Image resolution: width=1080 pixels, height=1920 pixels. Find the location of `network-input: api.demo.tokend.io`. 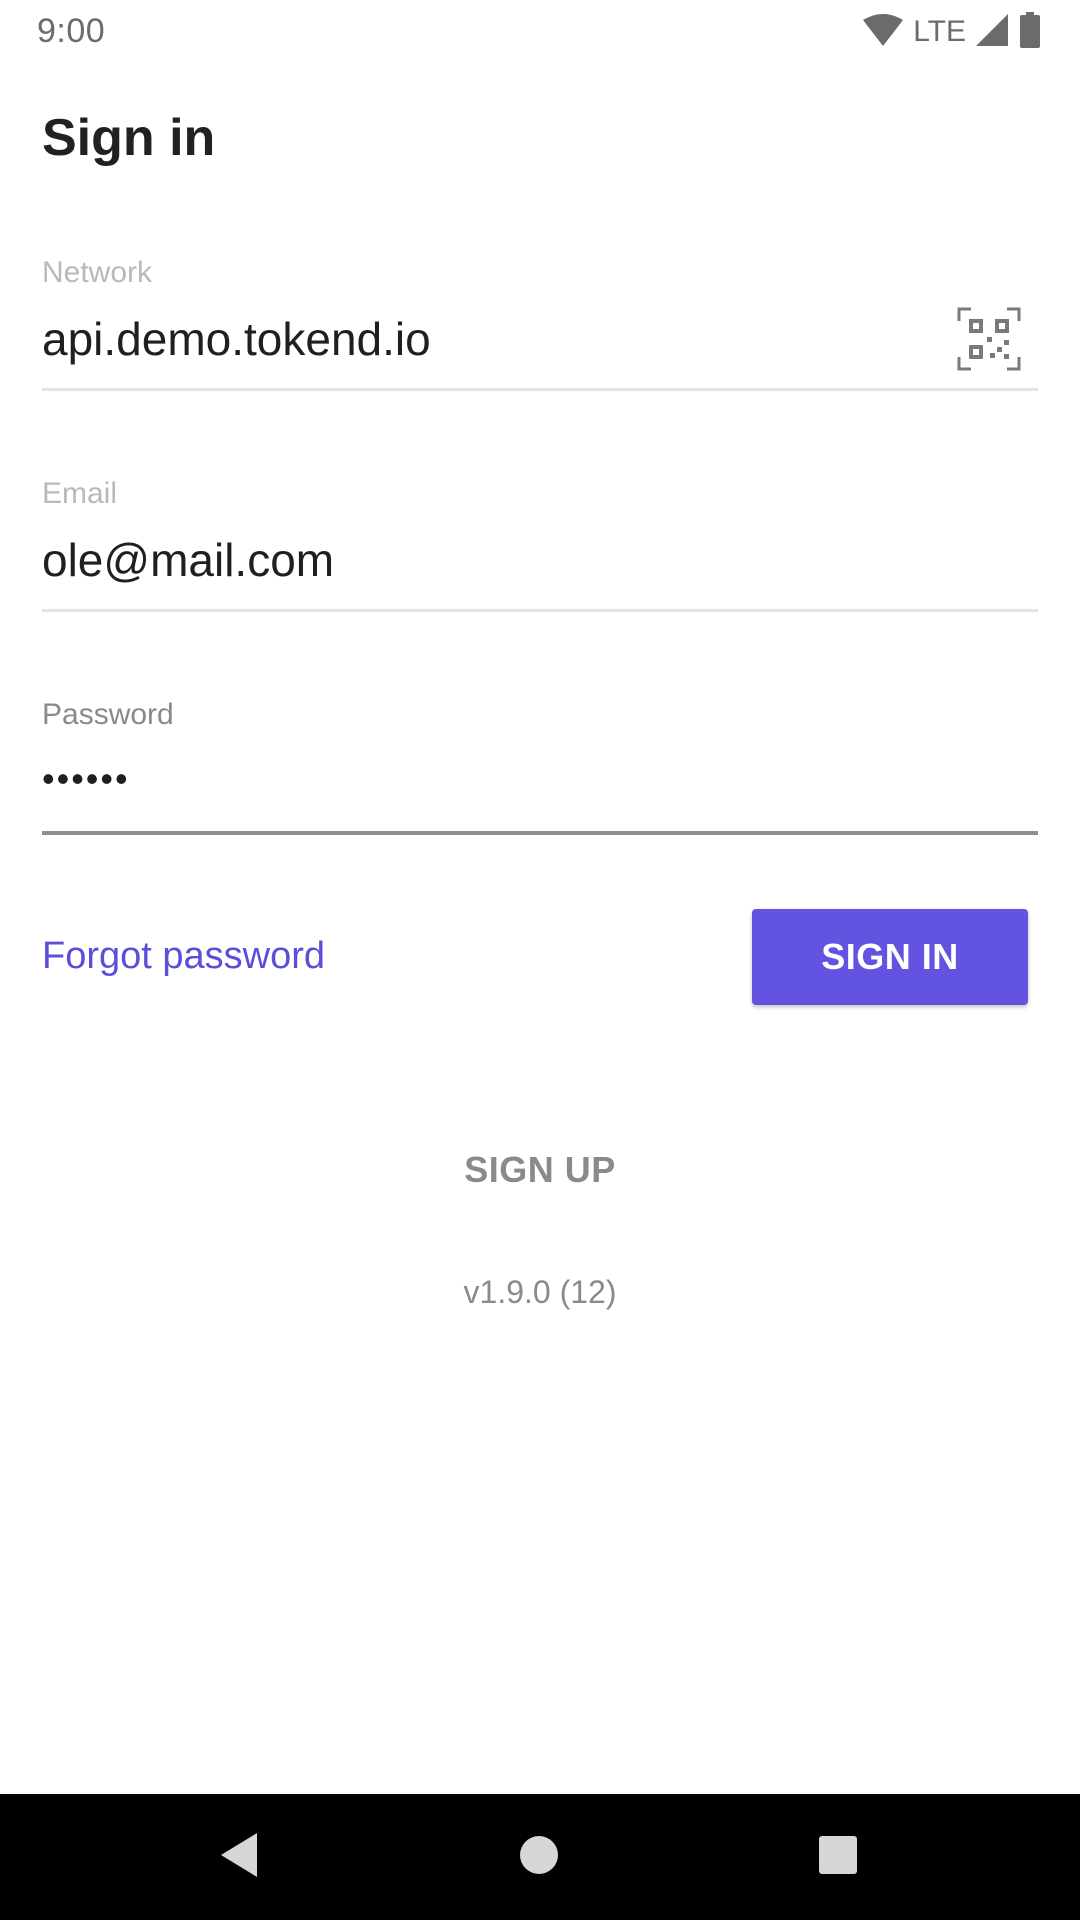

network-input: api.demo.tokend.io is located at coordinates (236, 339).